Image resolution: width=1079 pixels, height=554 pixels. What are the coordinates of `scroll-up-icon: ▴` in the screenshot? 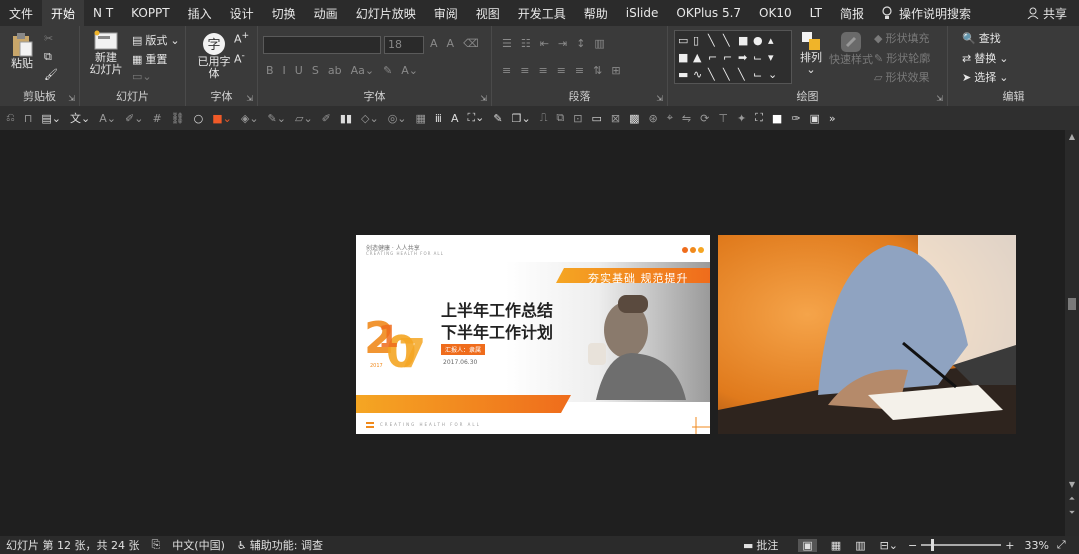 It's located at (775, 42).